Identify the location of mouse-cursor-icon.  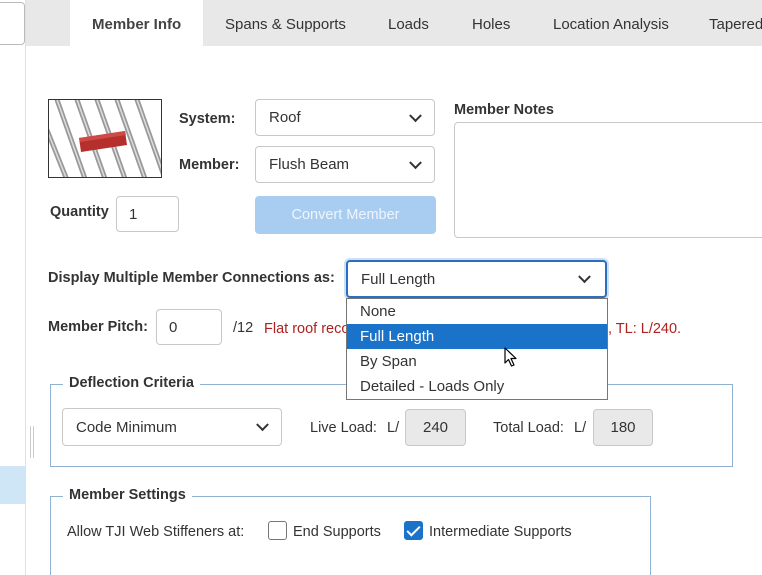
(510, 357).